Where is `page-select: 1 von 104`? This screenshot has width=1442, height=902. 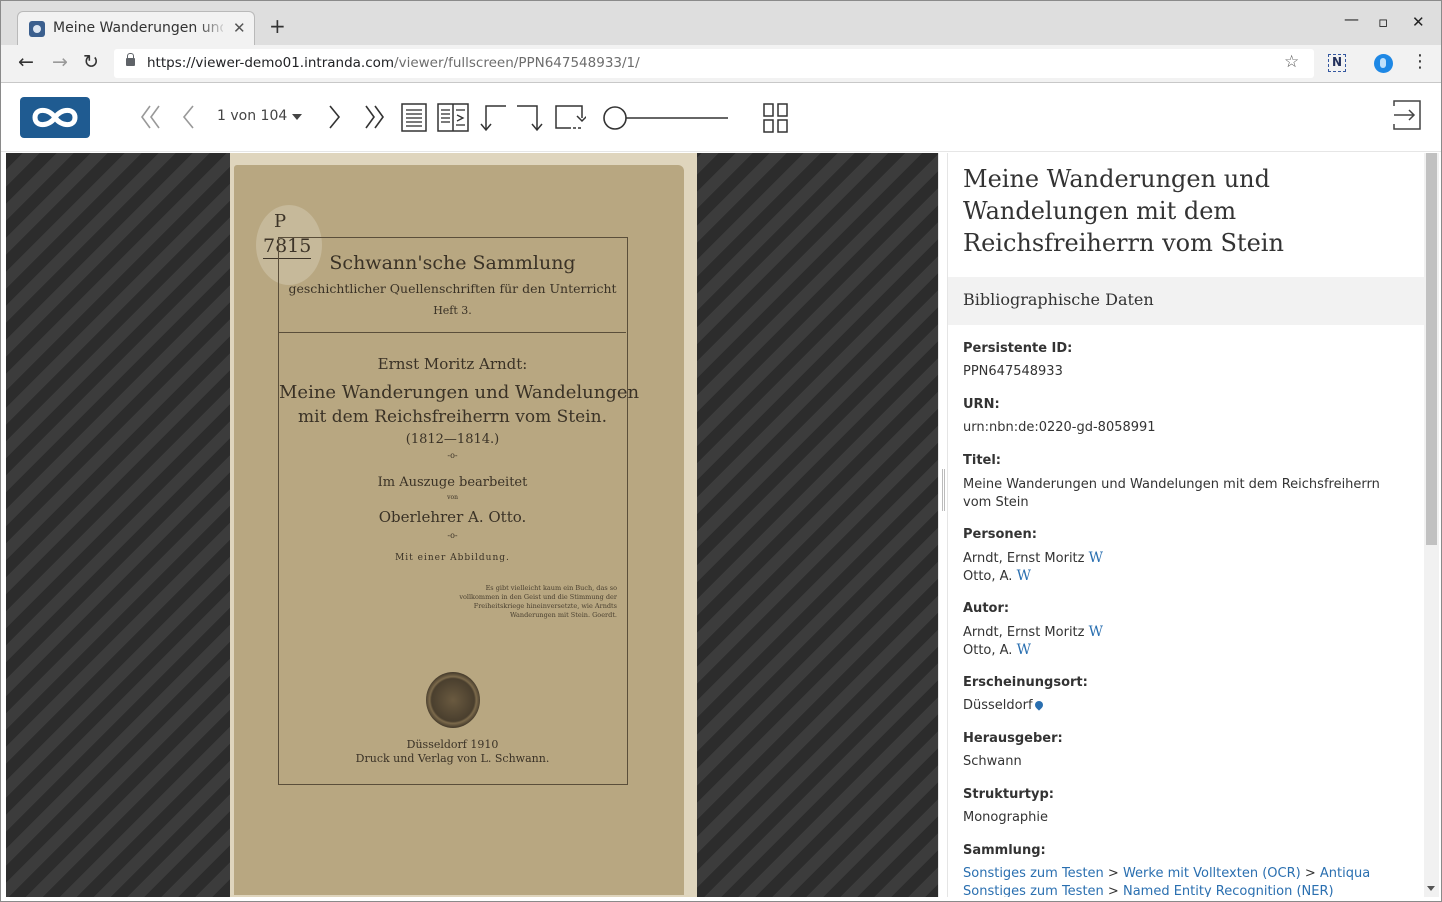
page-select: 1 von 104 is located at coordinates (252, 116).